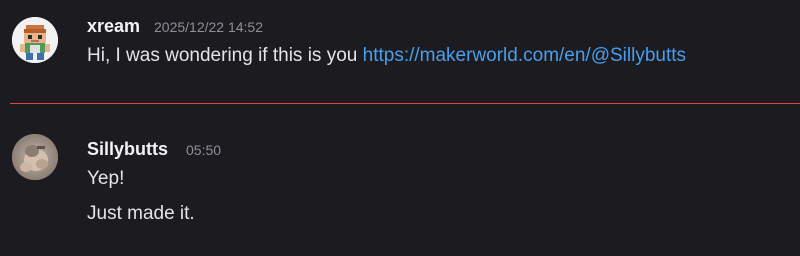 This screenshot has height=256, width=800. I want to click on message-timestamp: 05:50, so click(203, 150).